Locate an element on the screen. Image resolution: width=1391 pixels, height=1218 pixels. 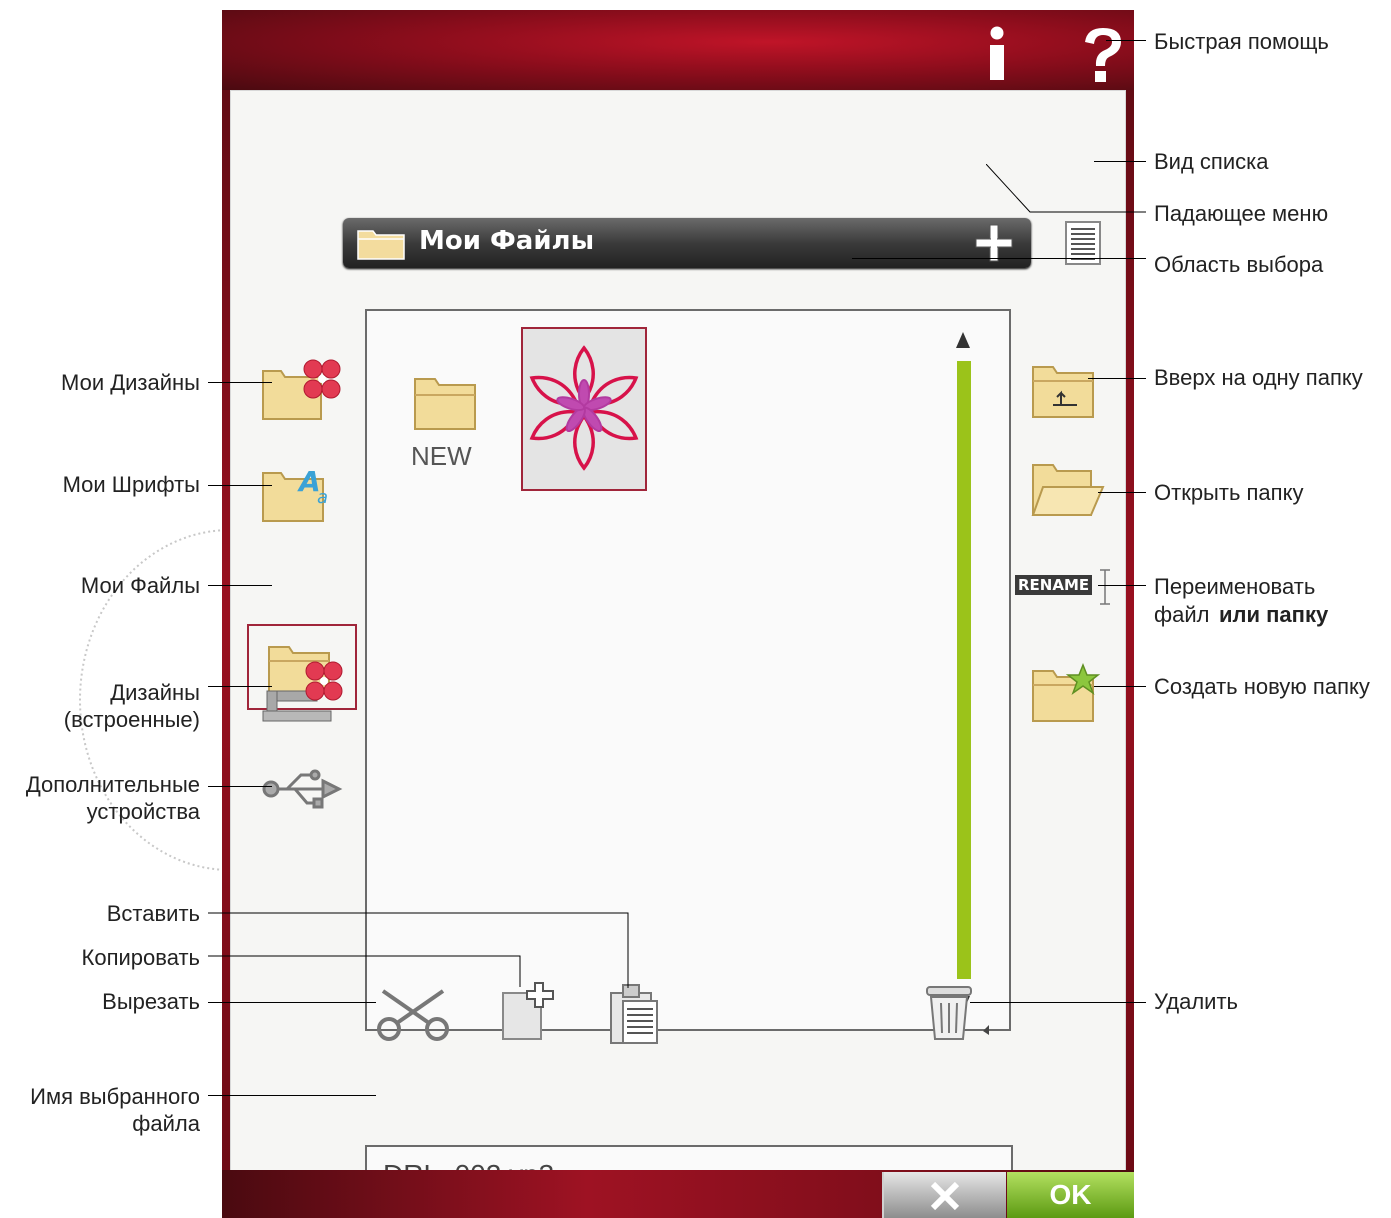
flower-design-icon is located at coordinates (584, 408).